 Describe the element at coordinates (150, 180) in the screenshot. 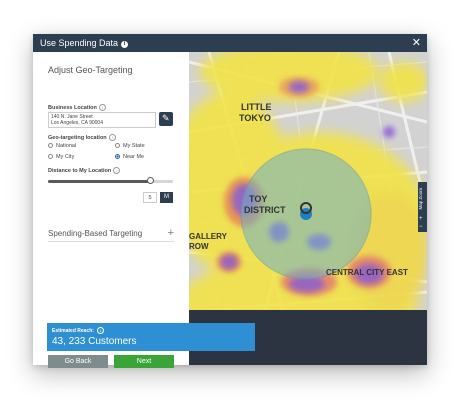

I see `slider-handle` at that location.